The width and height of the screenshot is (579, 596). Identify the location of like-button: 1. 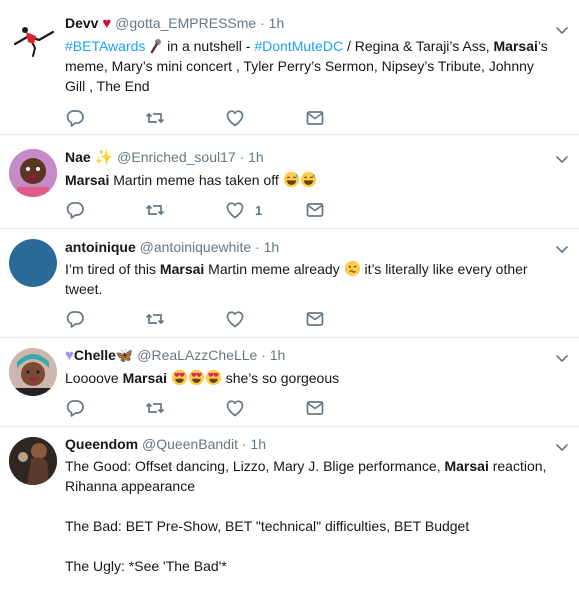
(243, 210).